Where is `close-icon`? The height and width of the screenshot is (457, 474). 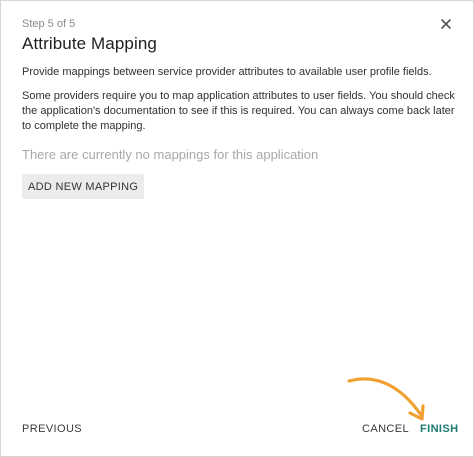 close-icon is located at coordinates (446, 24).